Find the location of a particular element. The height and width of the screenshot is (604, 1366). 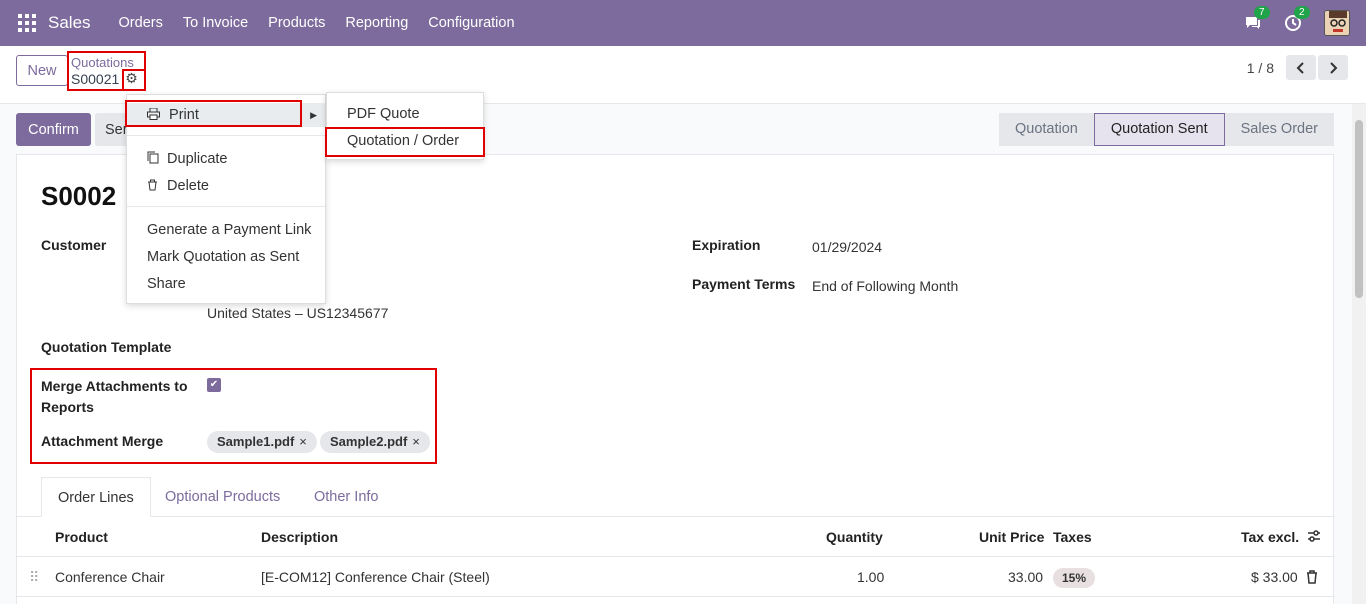

nav-configuration: Configuration is located at coordinates (471, 23).